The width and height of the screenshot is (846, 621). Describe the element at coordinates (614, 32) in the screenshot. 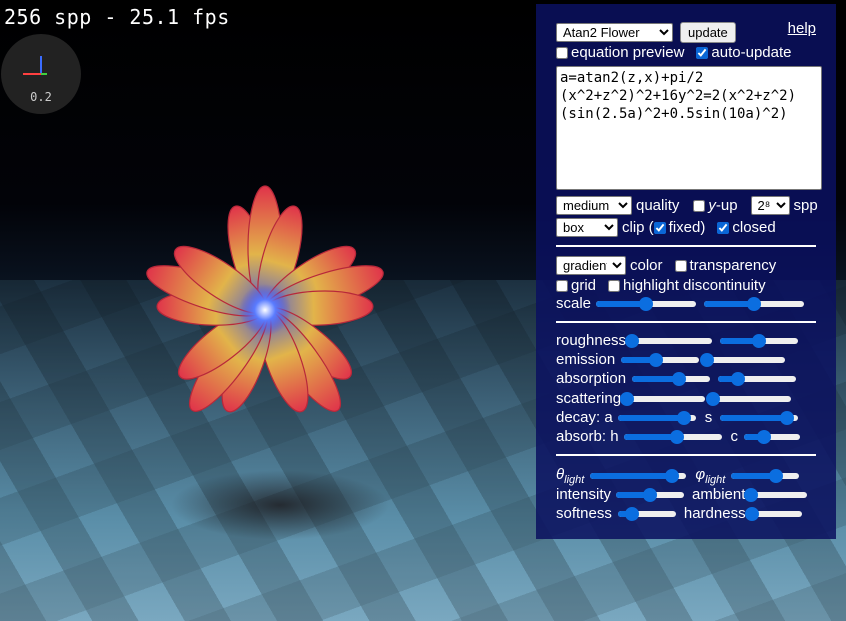

I see `preset-select: Atan2 Flower` at that location.